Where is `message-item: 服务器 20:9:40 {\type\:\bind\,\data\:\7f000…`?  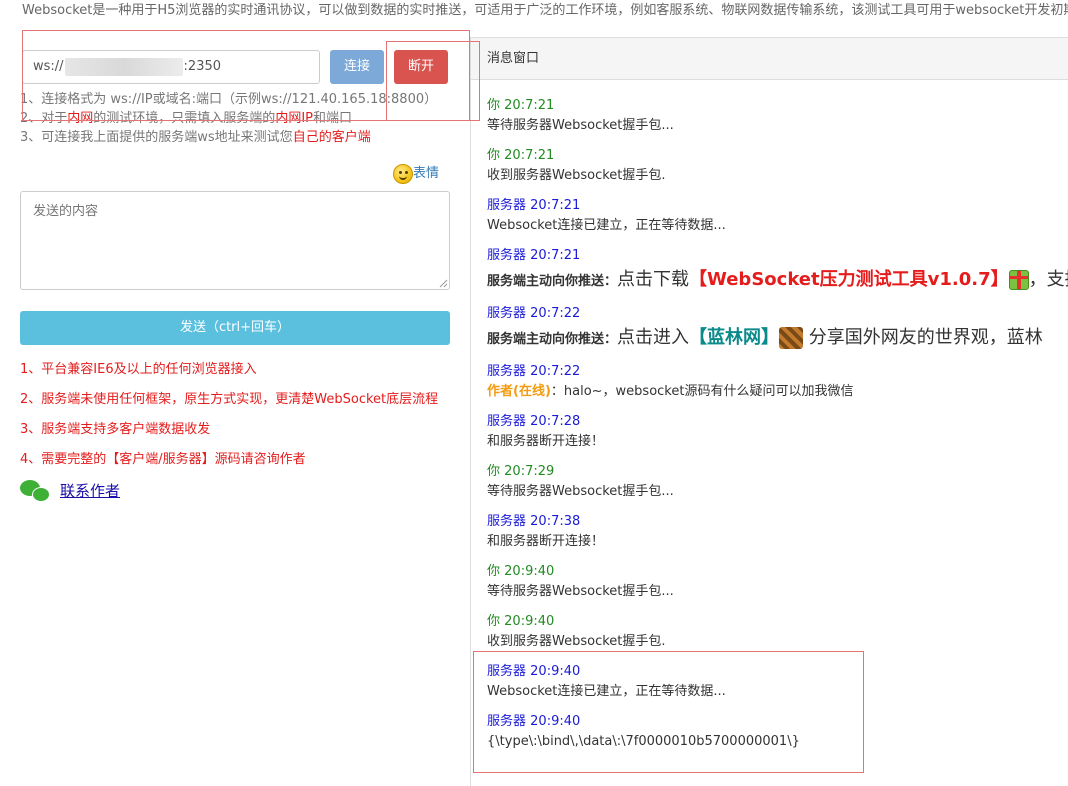 message-item: 服务器 20:9:40 {\type\:\bind\,\data\:\7f000… is located at coordinates (643, 731).